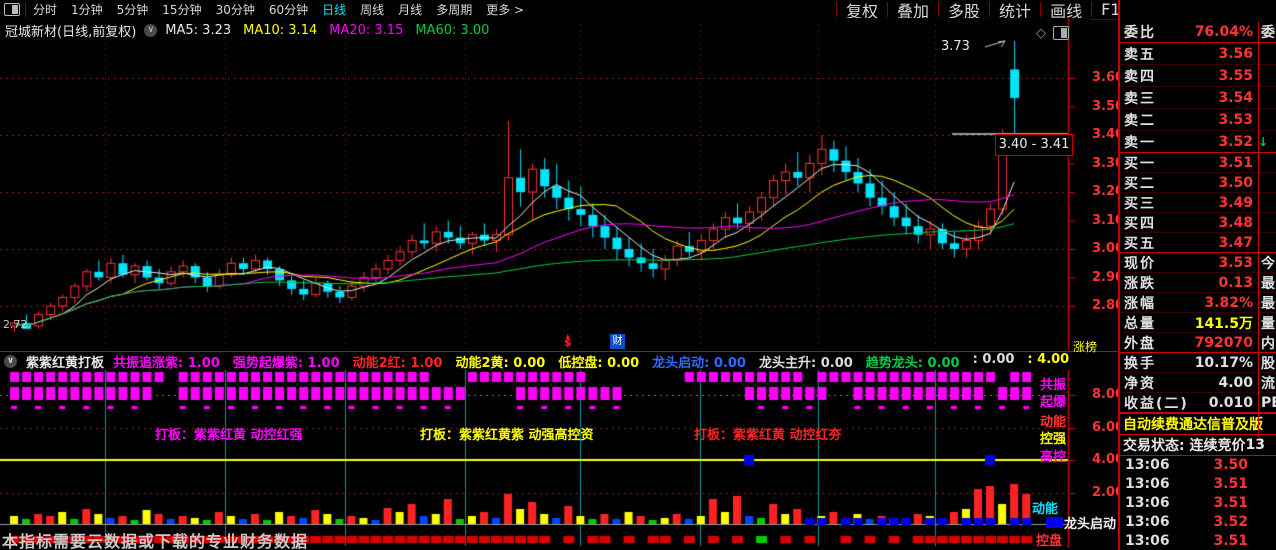 This screenshot has height=550, width=1276. I want to click on ask-row-4: 卖四 3.55, so click(1198, 76).